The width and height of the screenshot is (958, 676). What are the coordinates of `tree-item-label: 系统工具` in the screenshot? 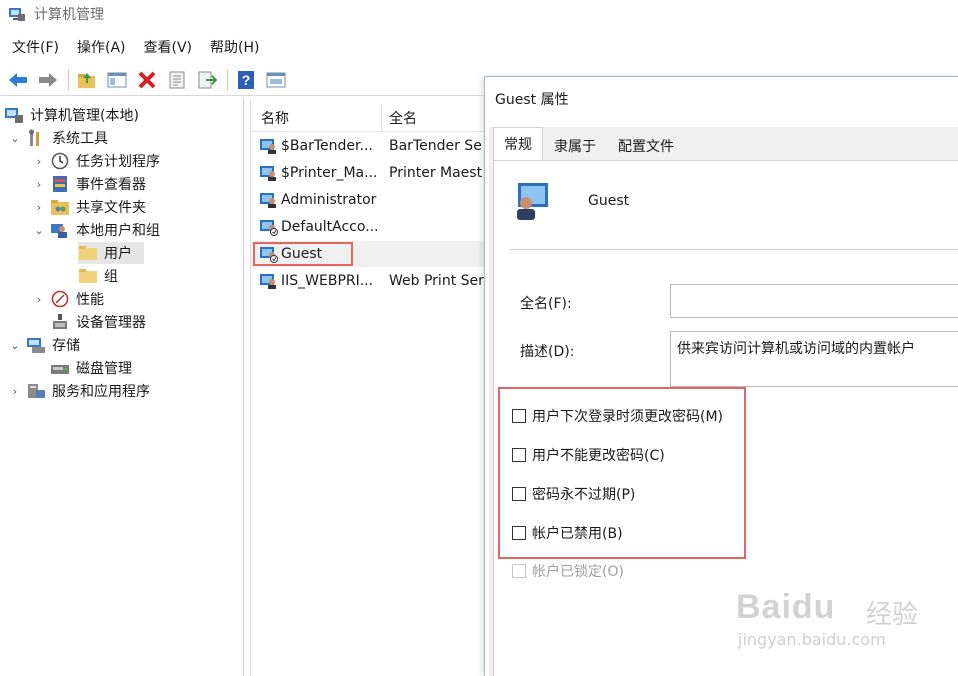 It's located at (80, 139).